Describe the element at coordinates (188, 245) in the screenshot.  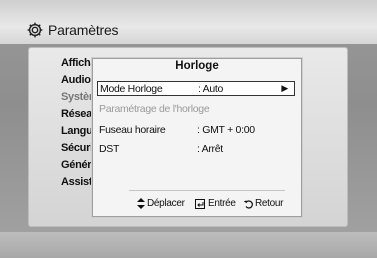
I see `bottom-bar` at that location.